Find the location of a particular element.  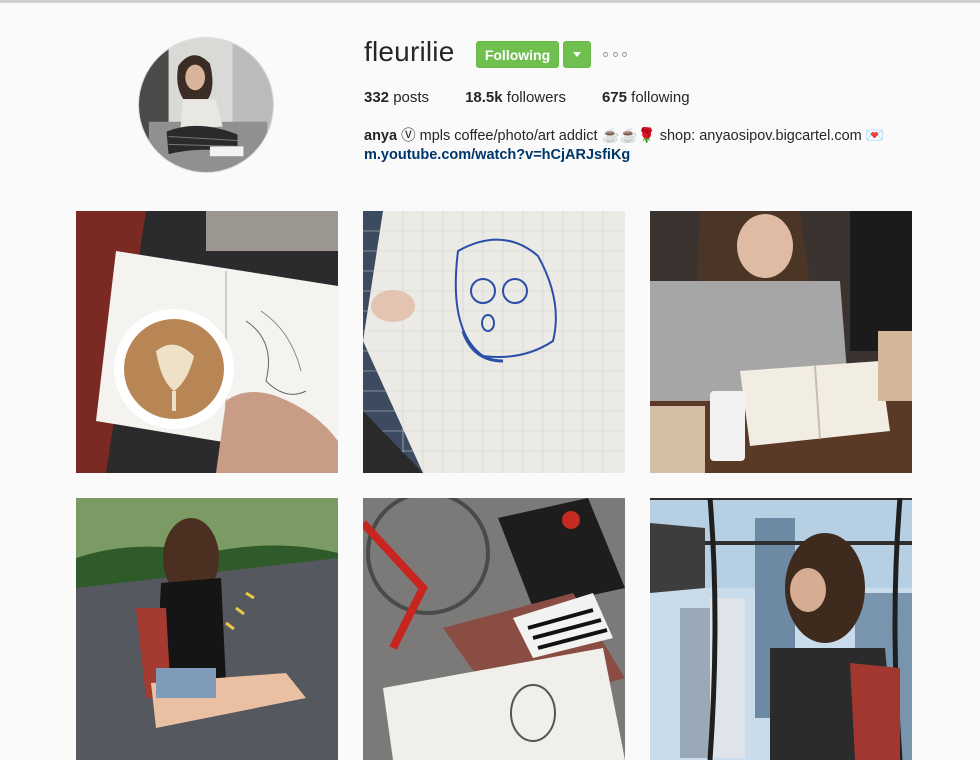

followers-label: followers is located at coordinates (534, 97).